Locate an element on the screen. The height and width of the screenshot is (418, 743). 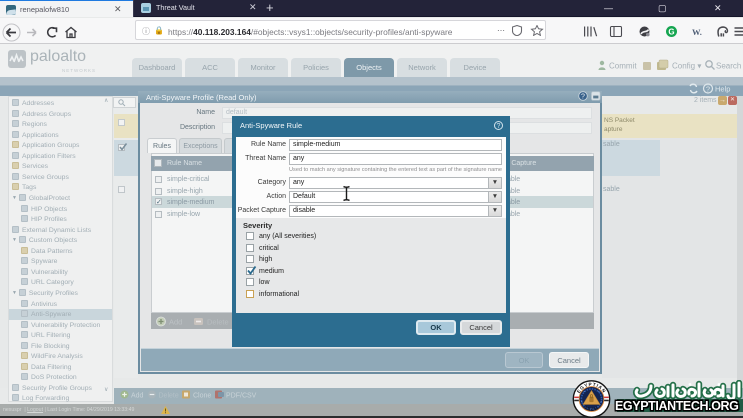
svg-text: W. is located at coordinates (697, 32).